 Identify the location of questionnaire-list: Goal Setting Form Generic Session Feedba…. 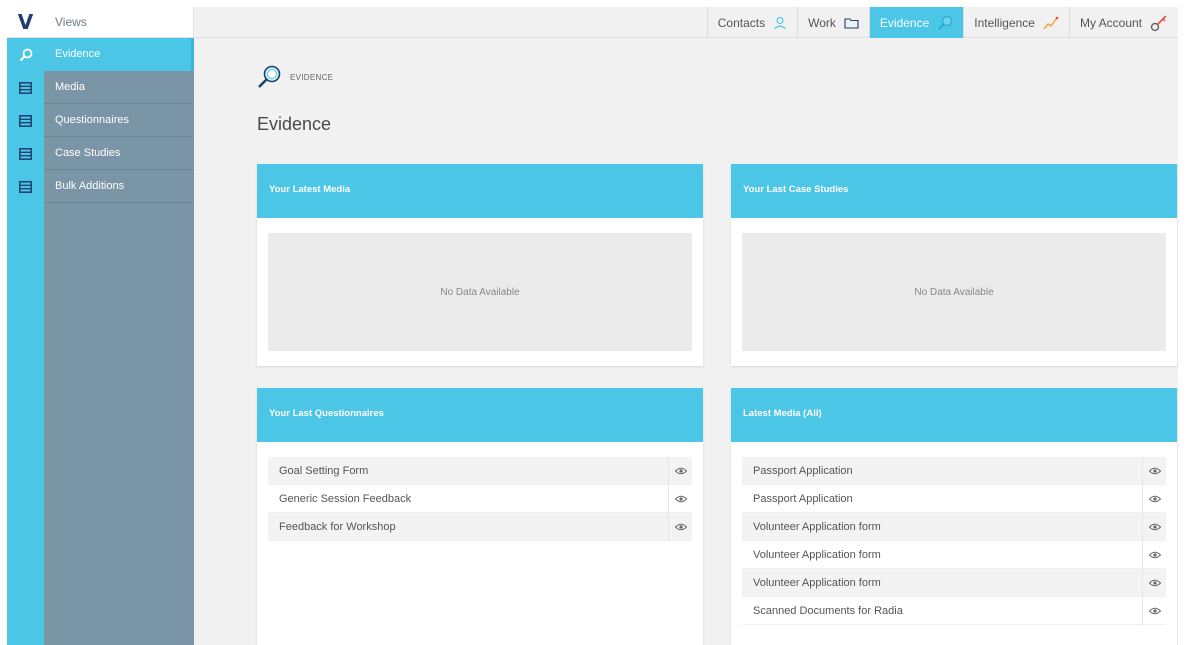
(480, 498).